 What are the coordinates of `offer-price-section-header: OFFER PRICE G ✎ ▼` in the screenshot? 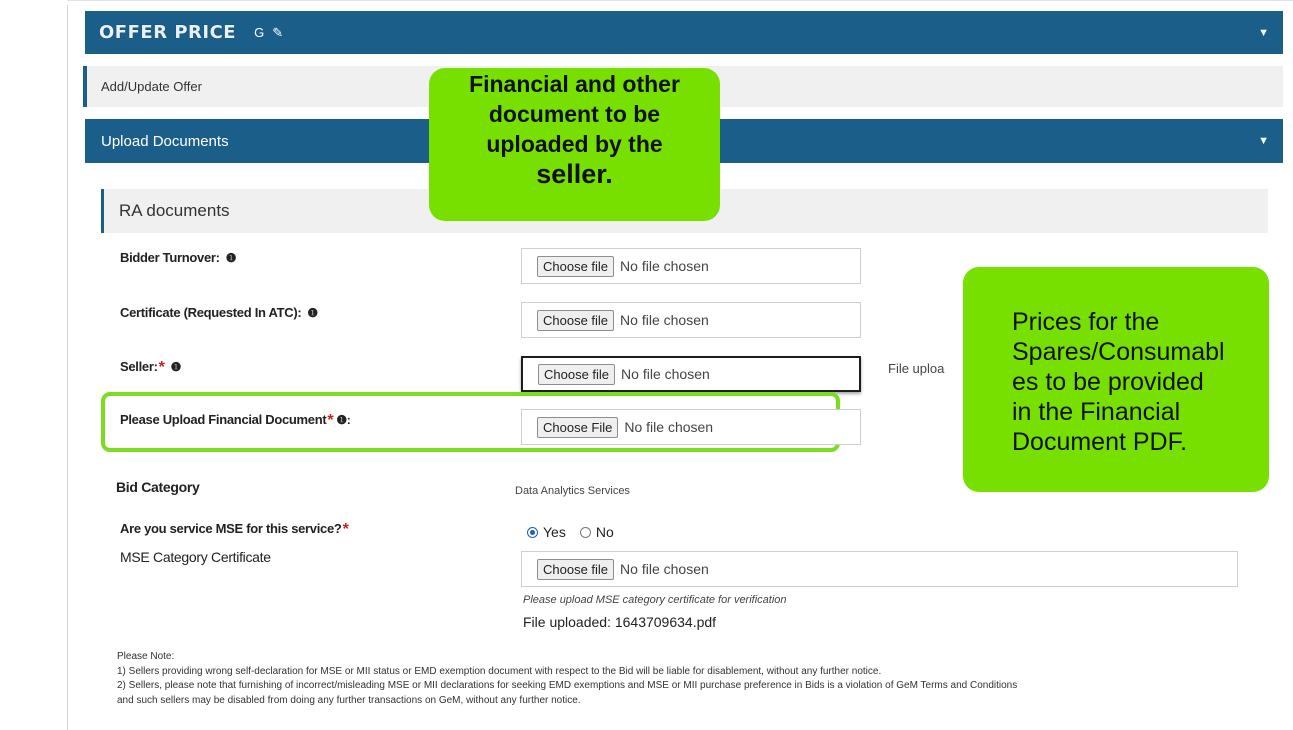 It's located at (684, 32).